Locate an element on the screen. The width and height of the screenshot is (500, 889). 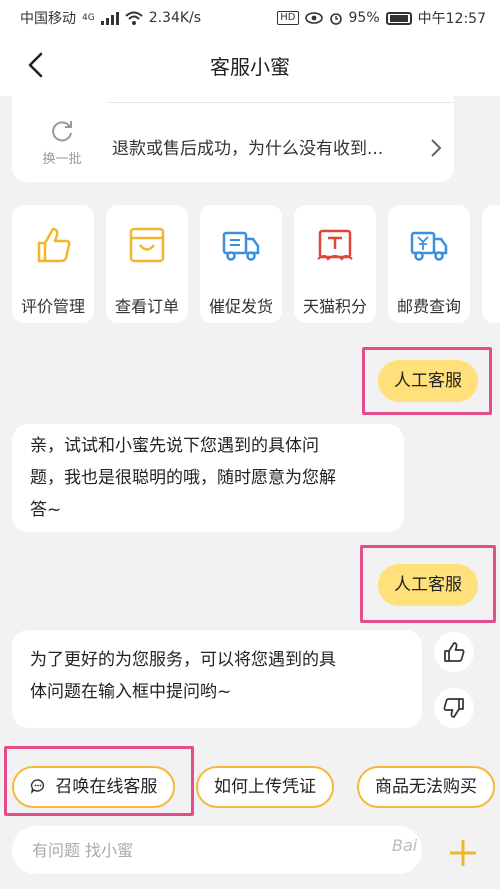
message-input is located at coordinates (217, 850).